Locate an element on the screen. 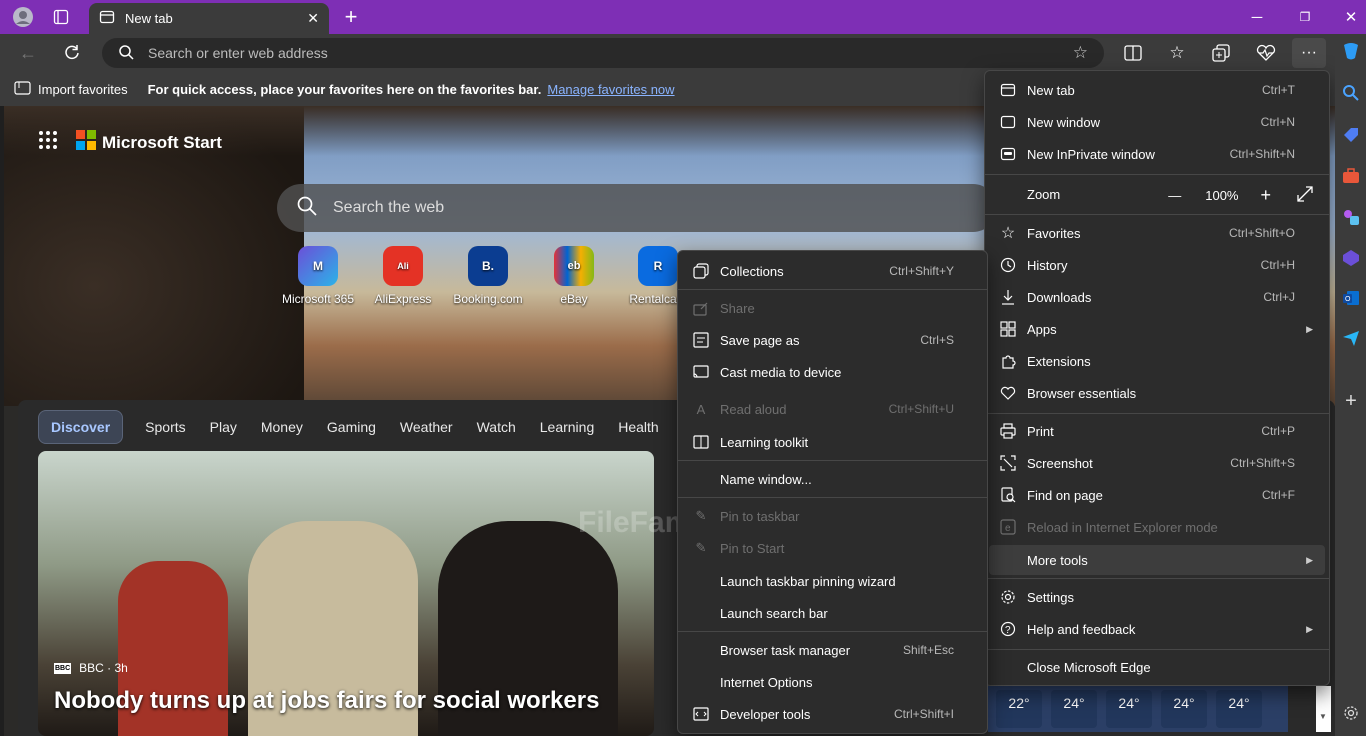 The width and height of the screenshot is (1366, 736). menu-shortcut: Ctrl+N is located at coordinates (1277, 122).